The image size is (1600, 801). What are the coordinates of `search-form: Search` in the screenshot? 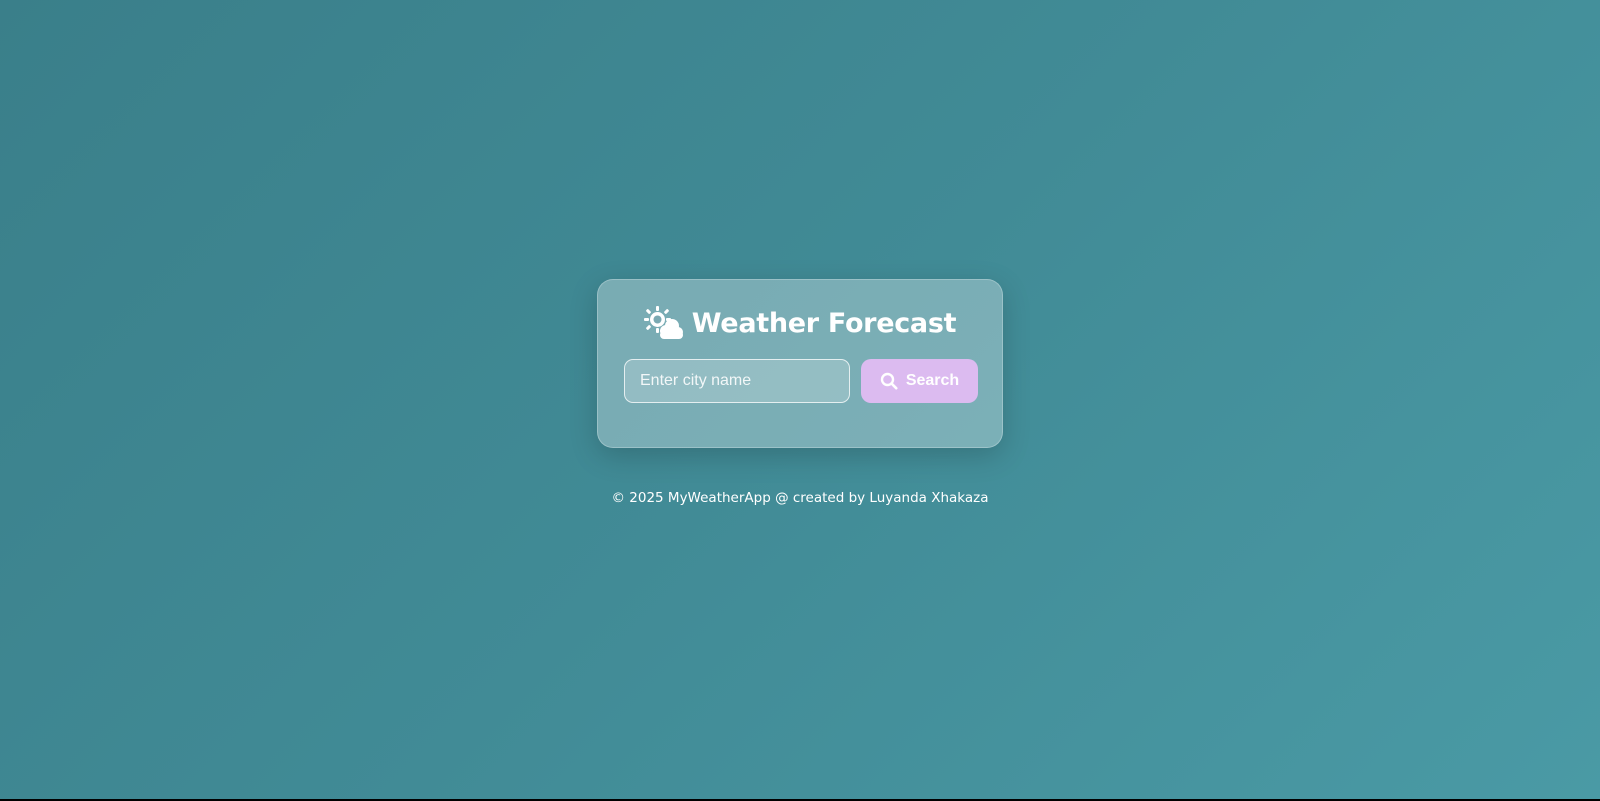 It's located at (801, 381).